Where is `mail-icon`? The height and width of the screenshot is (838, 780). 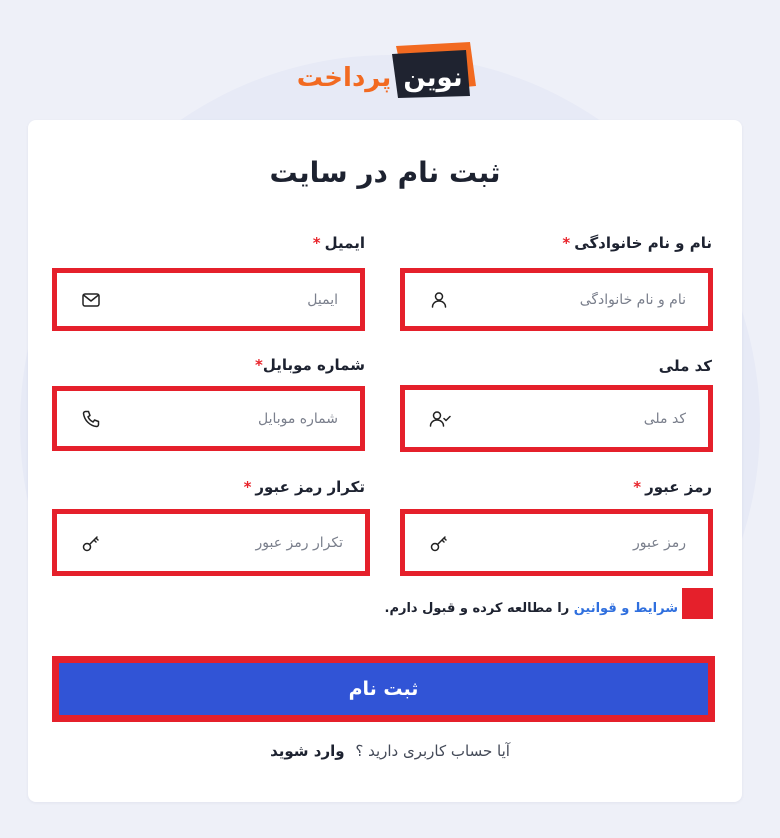
mail-icon is located at coordinates (91, 299).